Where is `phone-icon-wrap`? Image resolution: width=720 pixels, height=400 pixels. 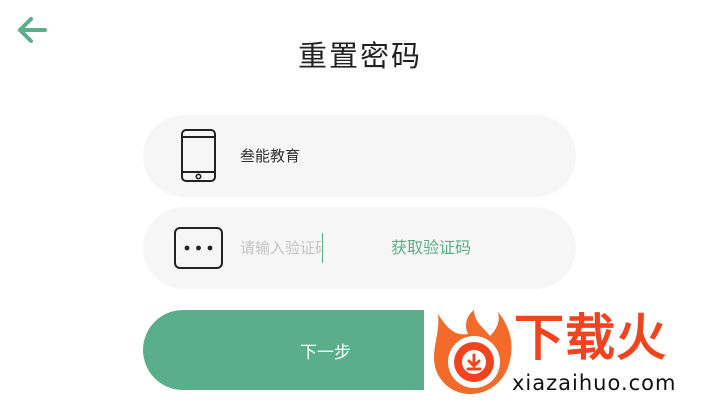 phone-icon-wrap is located at coordinates (200, 156).